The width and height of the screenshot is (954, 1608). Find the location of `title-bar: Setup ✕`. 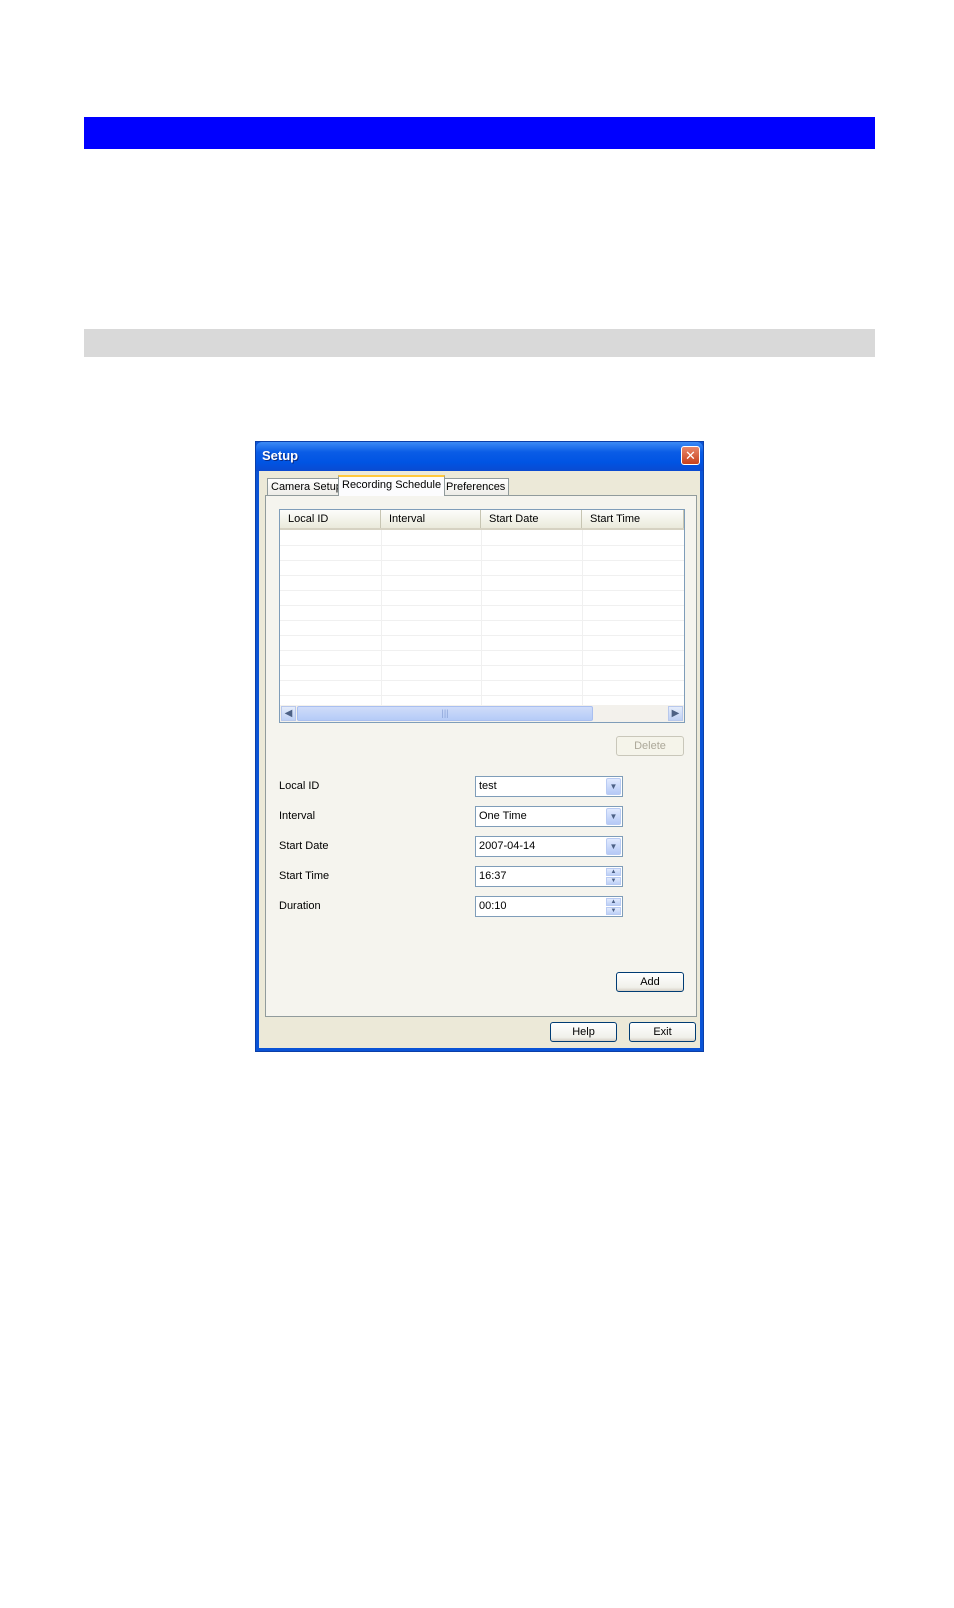

title-bar: Setup ✕ is located at coordinates (479, 456).